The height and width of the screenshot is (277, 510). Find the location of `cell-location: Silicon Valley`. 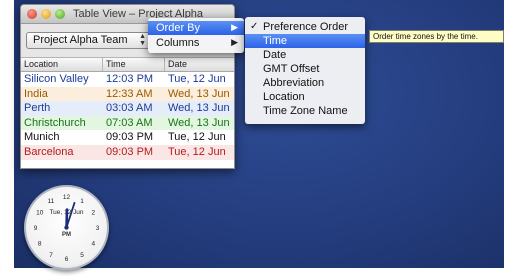

cell-location: Silicon Valley is located at coordinates (56, 79).